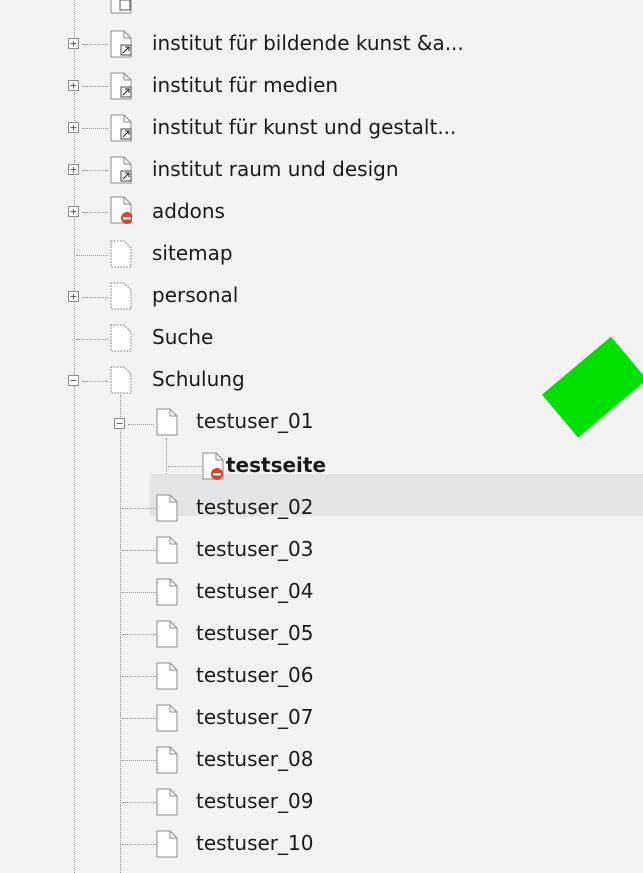 This screenshot has width=643, height=873. Describe the element at coordinates (254, 675) in the screenshot. I see `tree-item-label: testuser_06` at that location.